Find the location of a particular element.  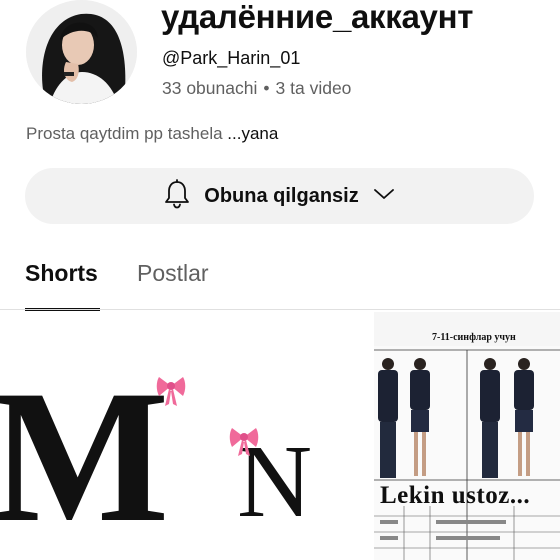

channel-meta: 33 obunachi • 3 ta video is located at coordinates (256, 88).